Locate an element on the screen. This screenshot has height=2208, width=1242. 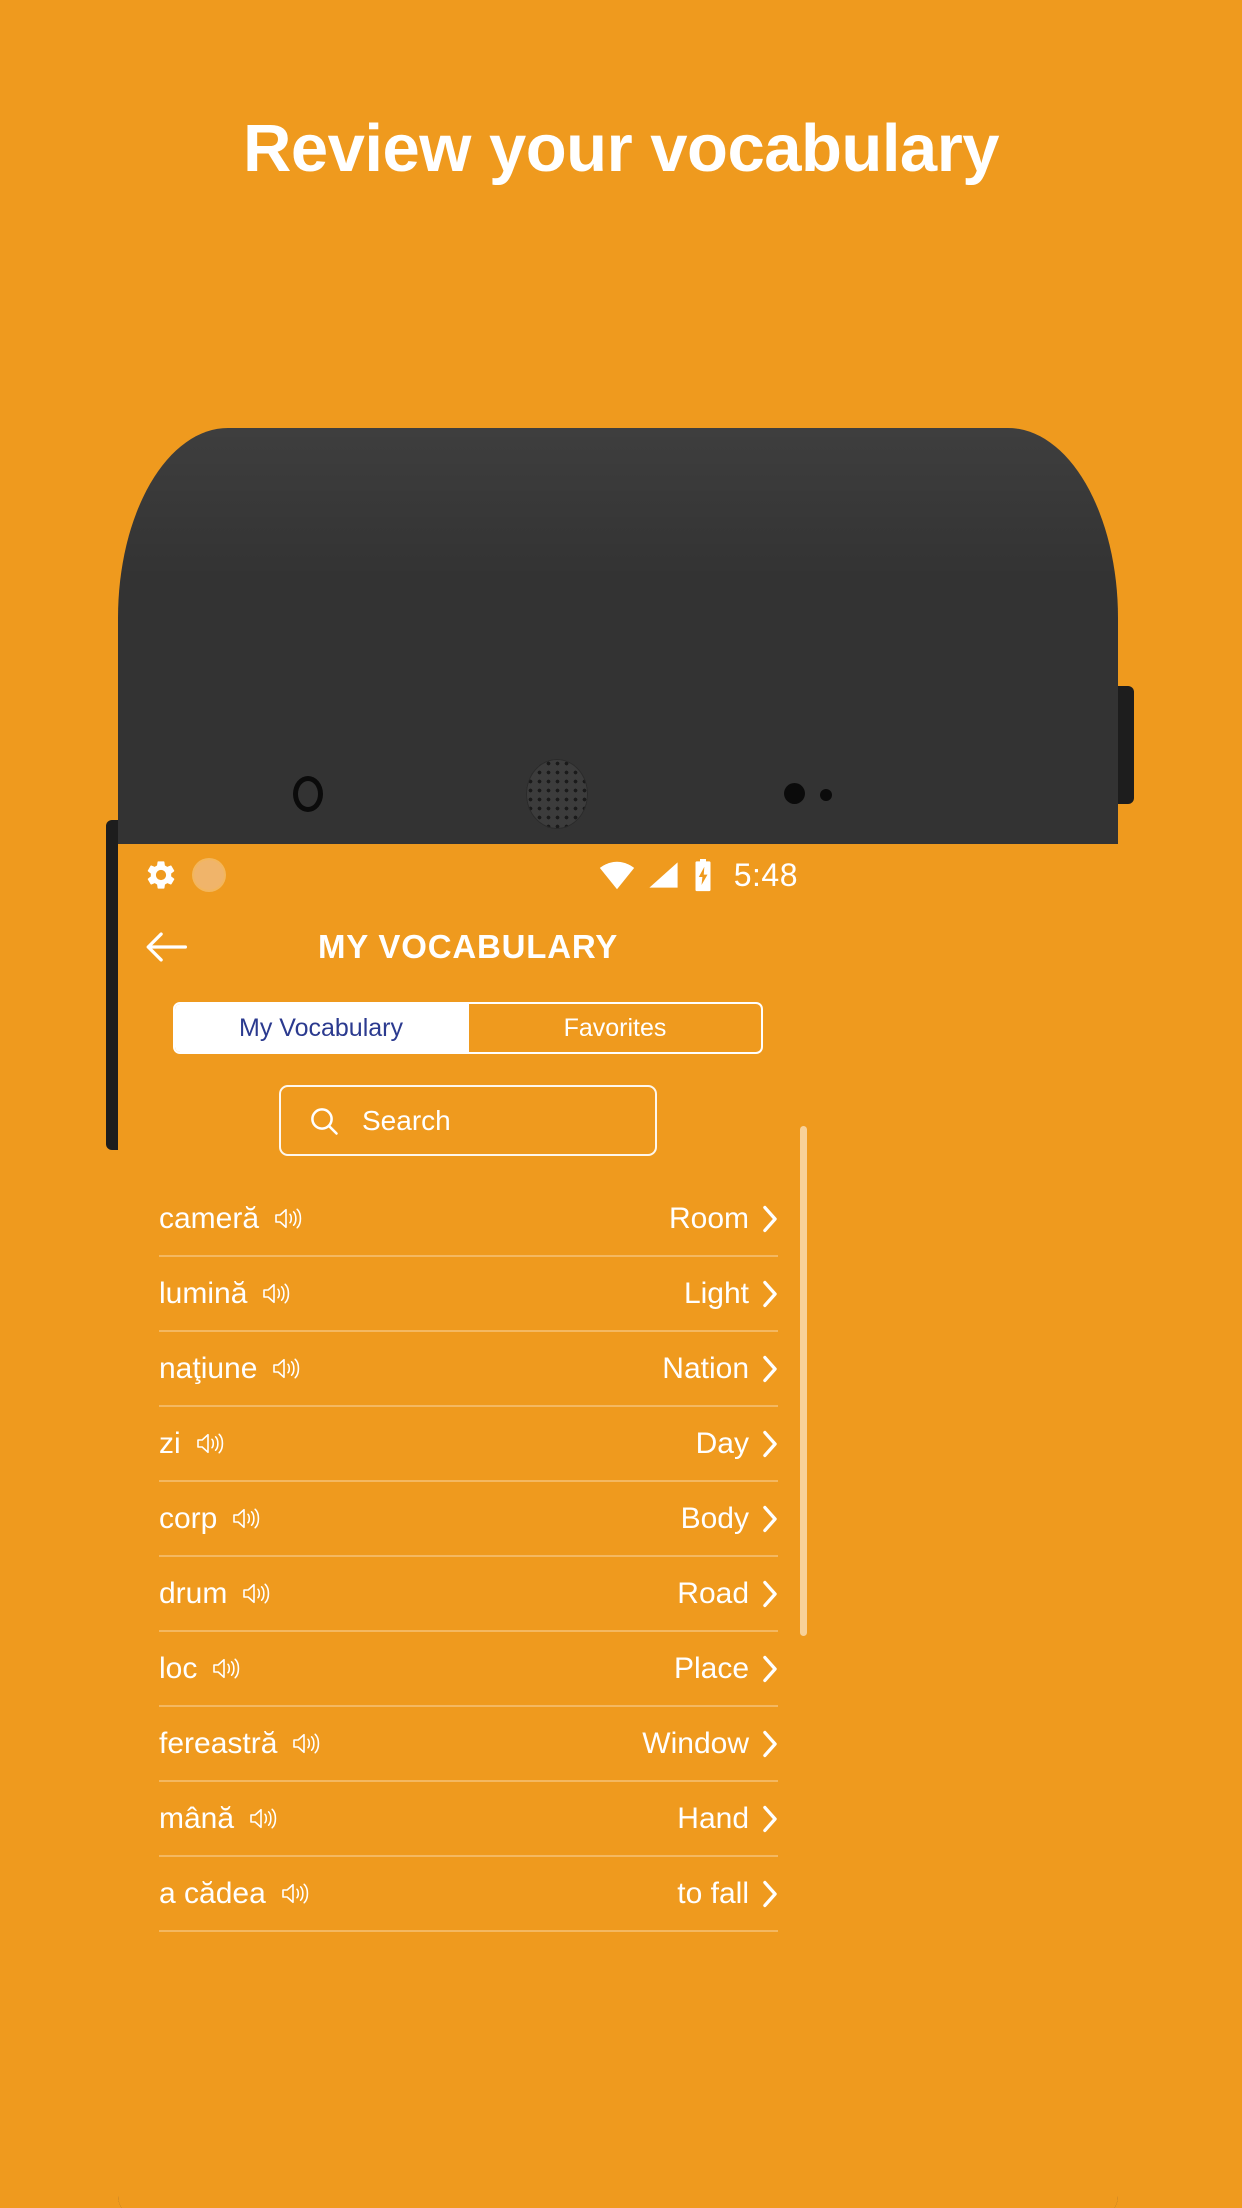
wifi-icon is located at coordinates (617, 875).